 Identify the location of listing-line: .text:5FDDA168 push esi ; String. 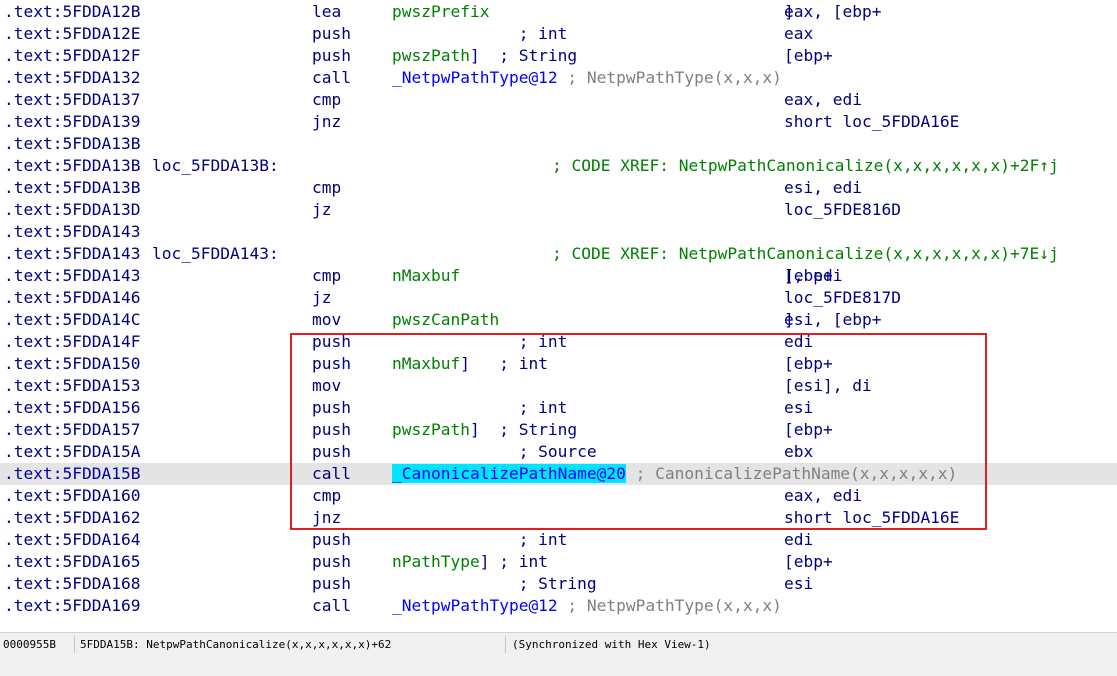
(558, 584).